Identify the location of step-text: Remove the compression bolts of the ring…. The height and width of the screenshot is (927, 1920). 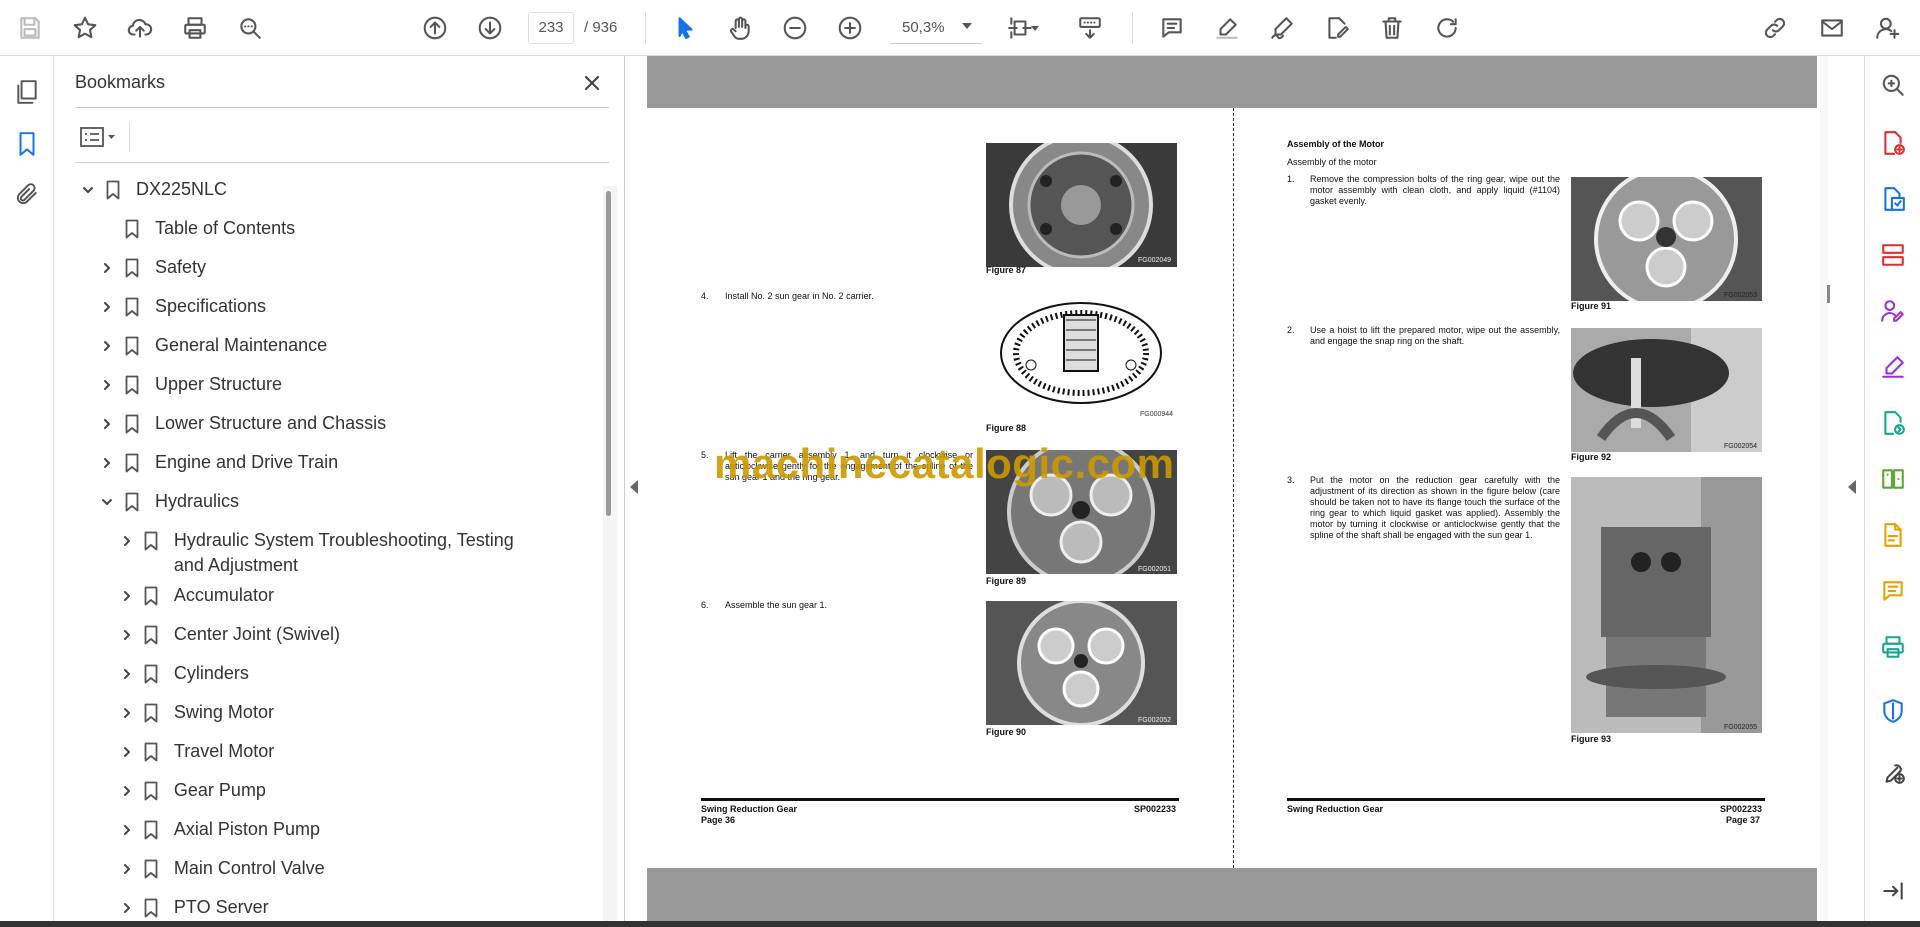
(1435, 190).